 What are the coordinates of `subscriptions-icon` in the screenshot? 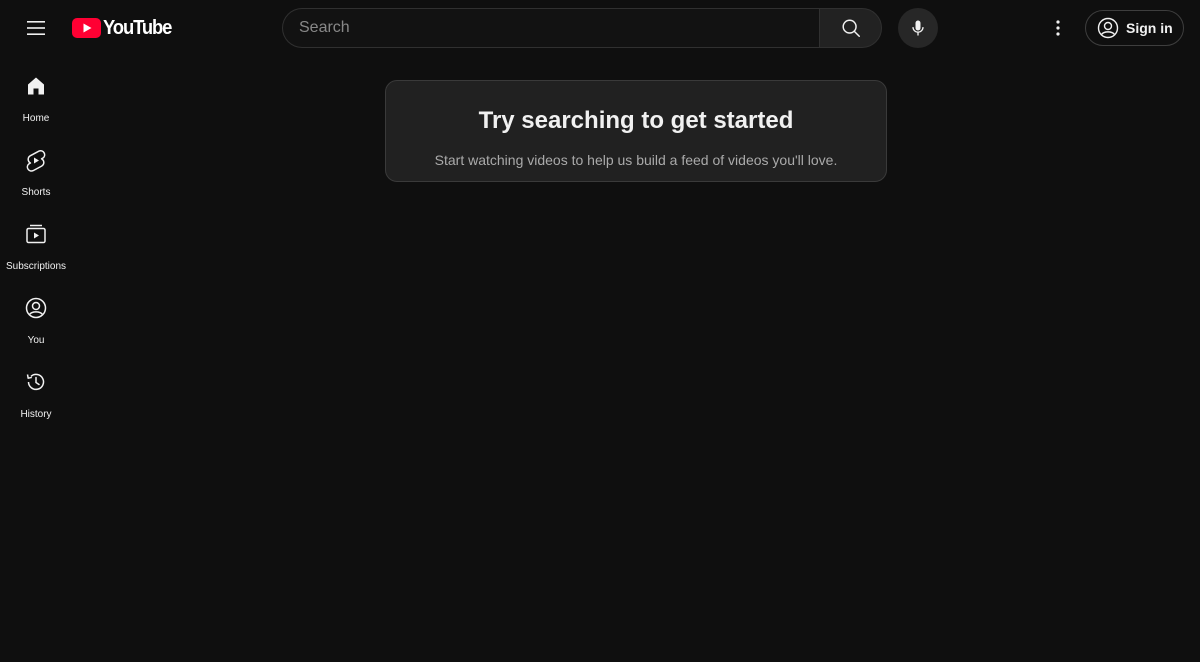 It's located at (36, 234).